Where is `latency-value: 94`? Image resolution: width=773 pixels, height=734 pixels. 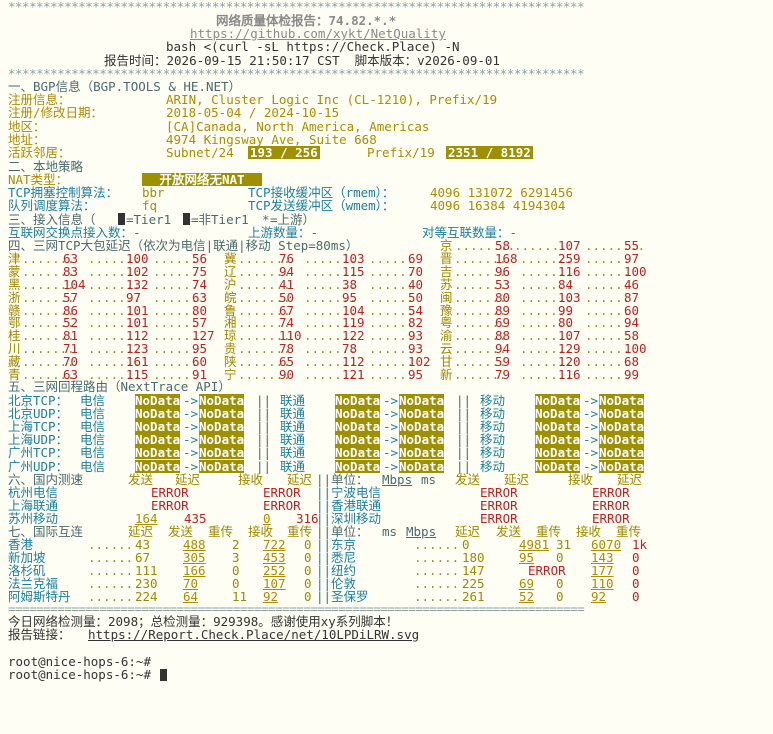 latency-value: 94 is located at coordinates (287, 271).